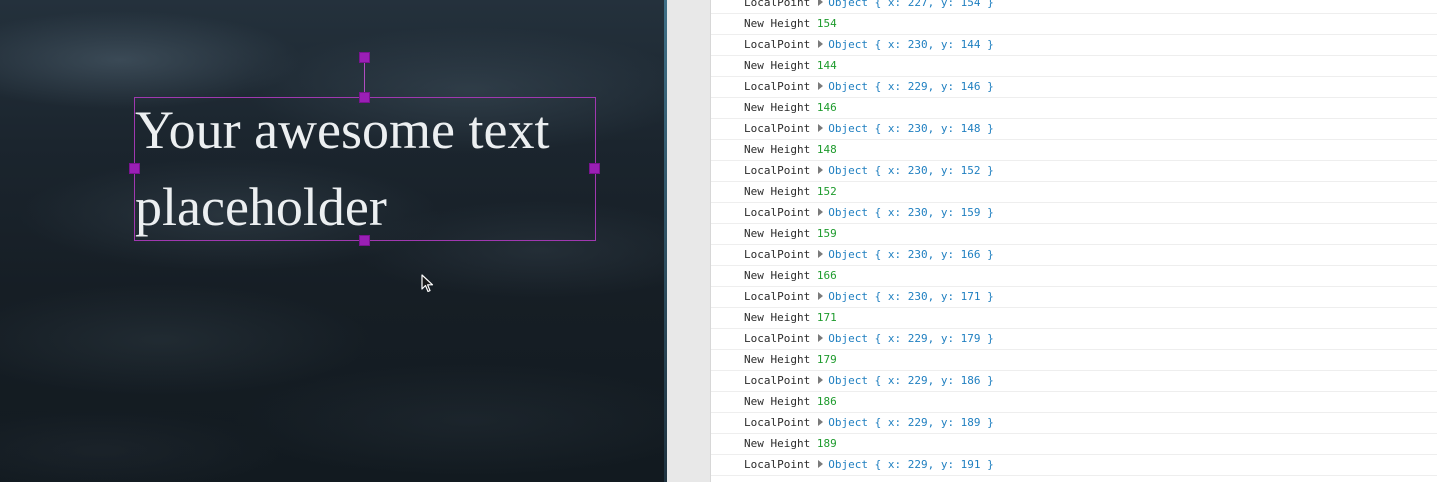 Image resolution: width=1437 pixels, height=482 pixels. What do you see at coordinates (594, 168) in the screenshot?
I see `resize-handle-right` at bounding box center [594, 168].